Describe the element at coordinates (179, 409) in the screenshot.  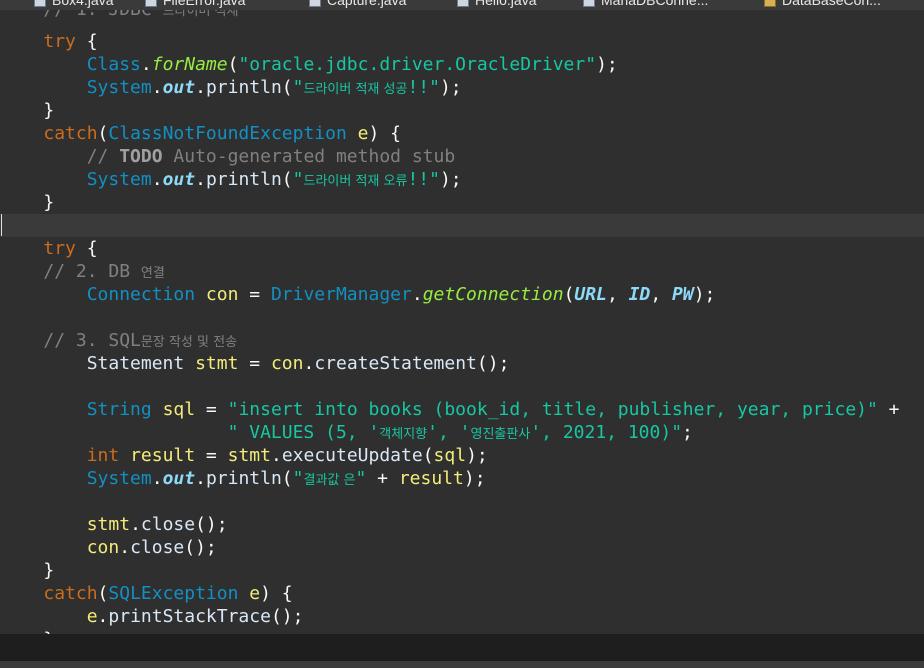
I see `code-variable: sql` at that location.